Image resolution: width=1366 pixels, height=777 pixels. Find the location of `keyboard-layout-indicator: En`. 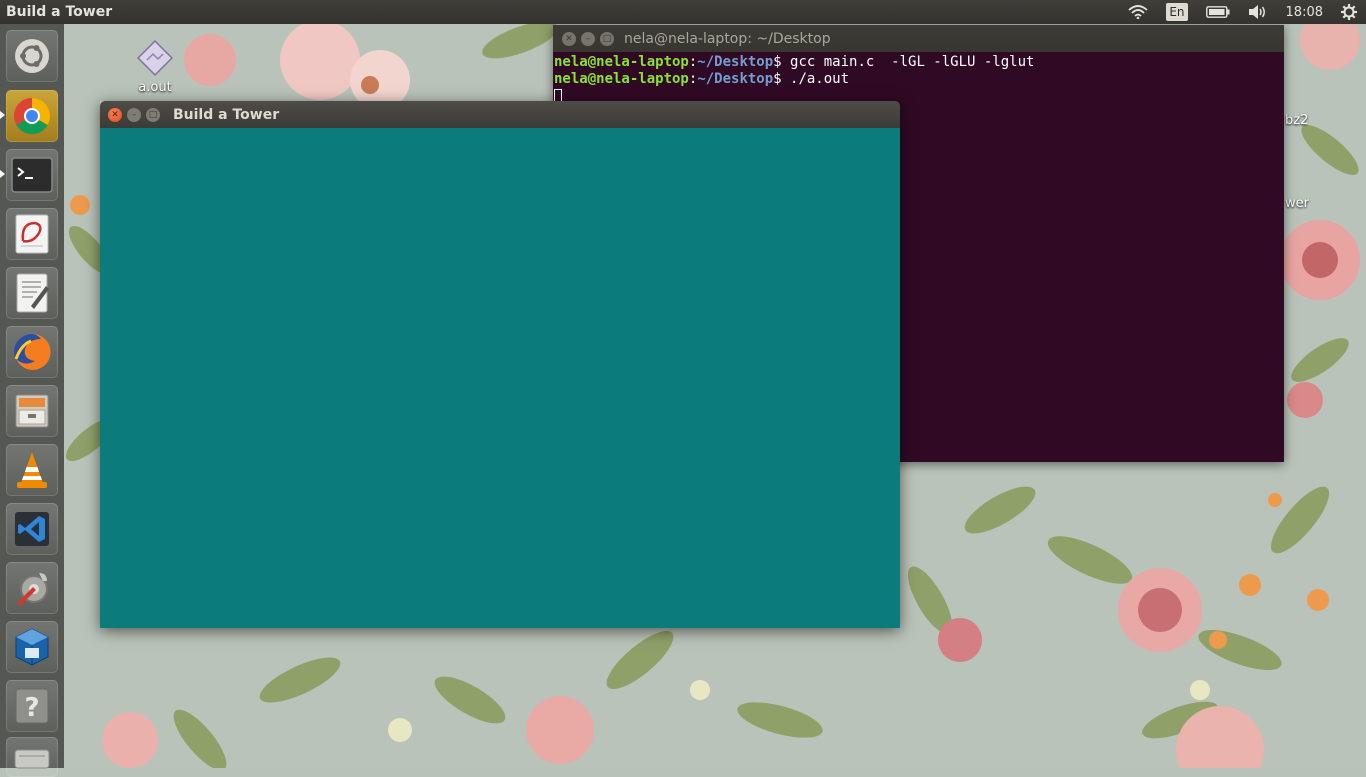

keyboard-layout-indicator: En is located at coordinates (1177, 12).